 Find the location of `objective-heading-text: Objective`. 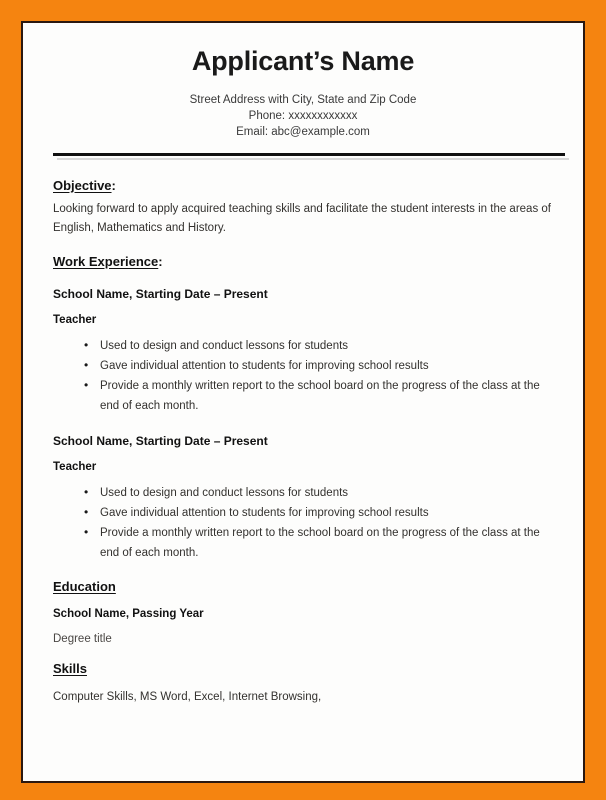

objective-heading-text: Objective is located at coordinates (82, 185).